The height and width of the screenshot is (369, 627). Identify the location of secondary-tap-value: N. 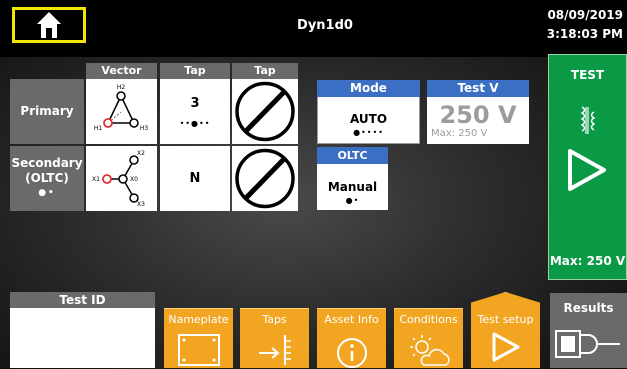
(195, 178).